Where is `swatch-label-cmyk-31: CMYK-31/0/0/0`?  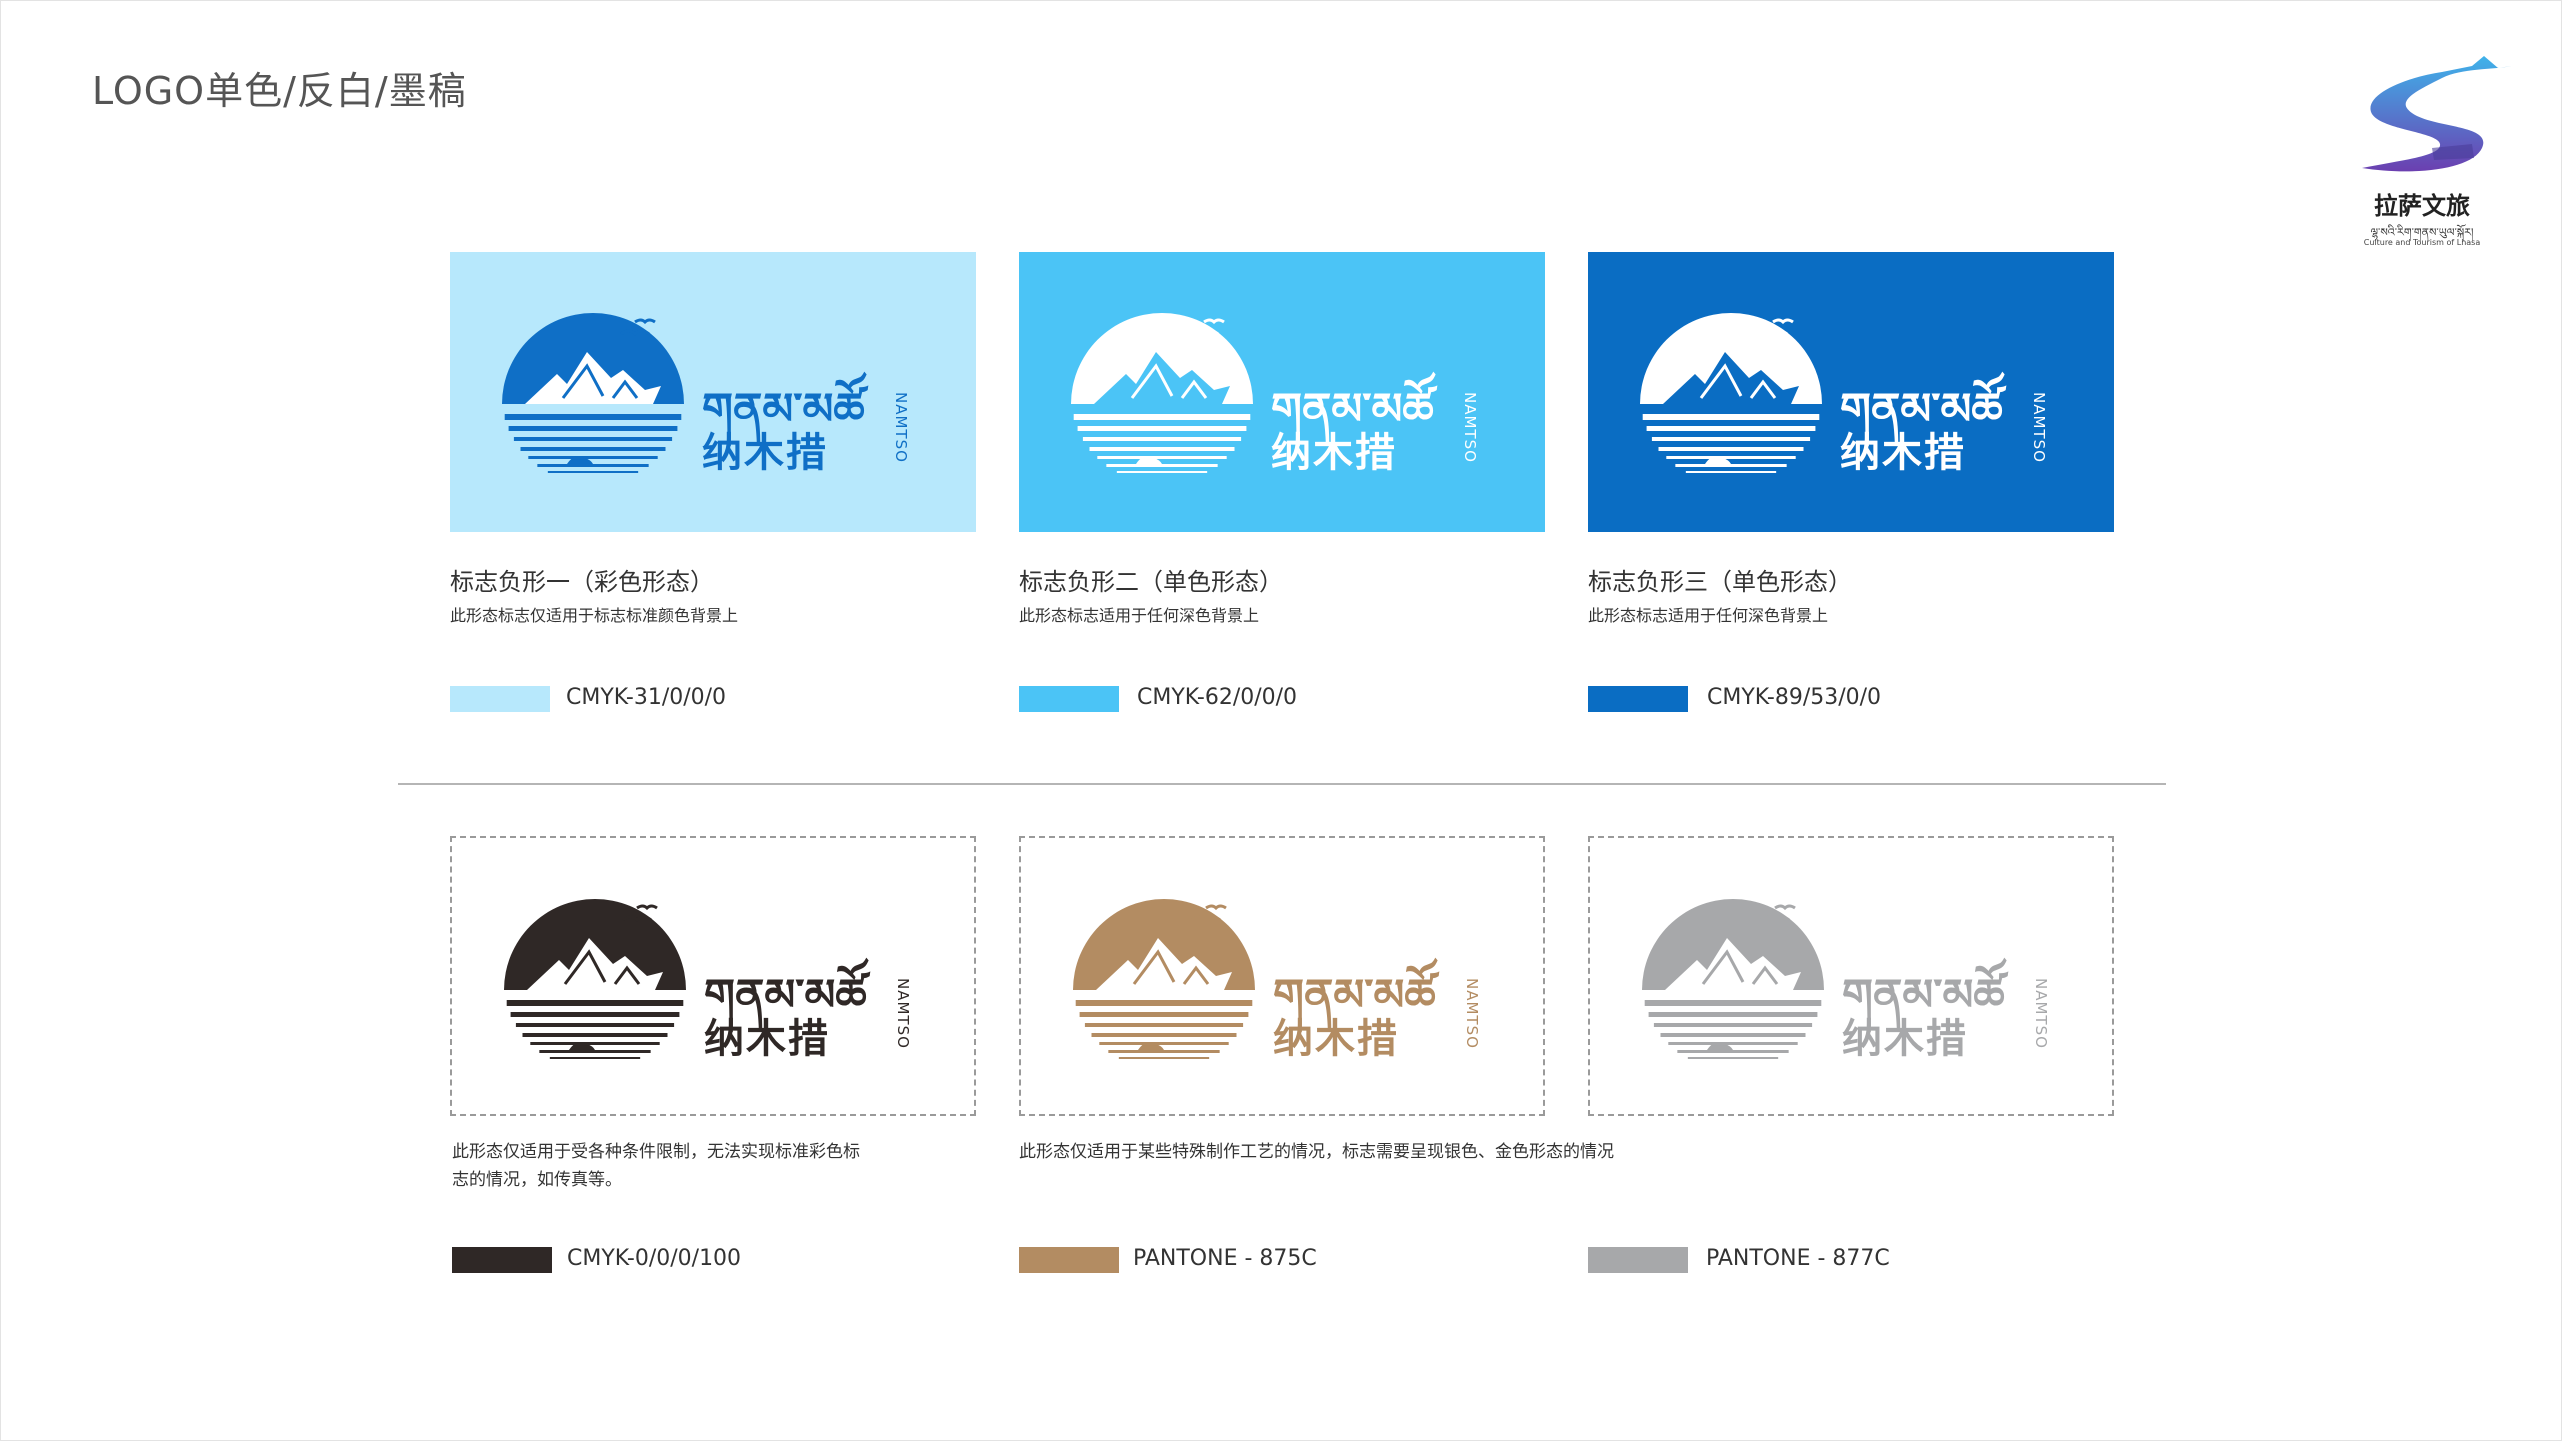
swatch-label-cmyk-31: CMYK-31/0/0/0 is located at coordinates (646, 697).